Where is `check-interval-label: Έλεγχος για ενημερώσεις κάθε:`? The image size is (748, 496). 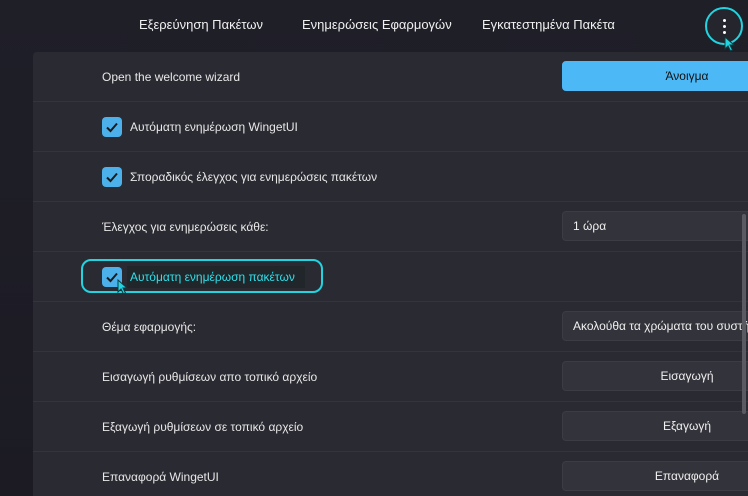
check-interval-label: Έλεγχος για ενημερώσεις κάθε: is located at coordinates (185, 226).